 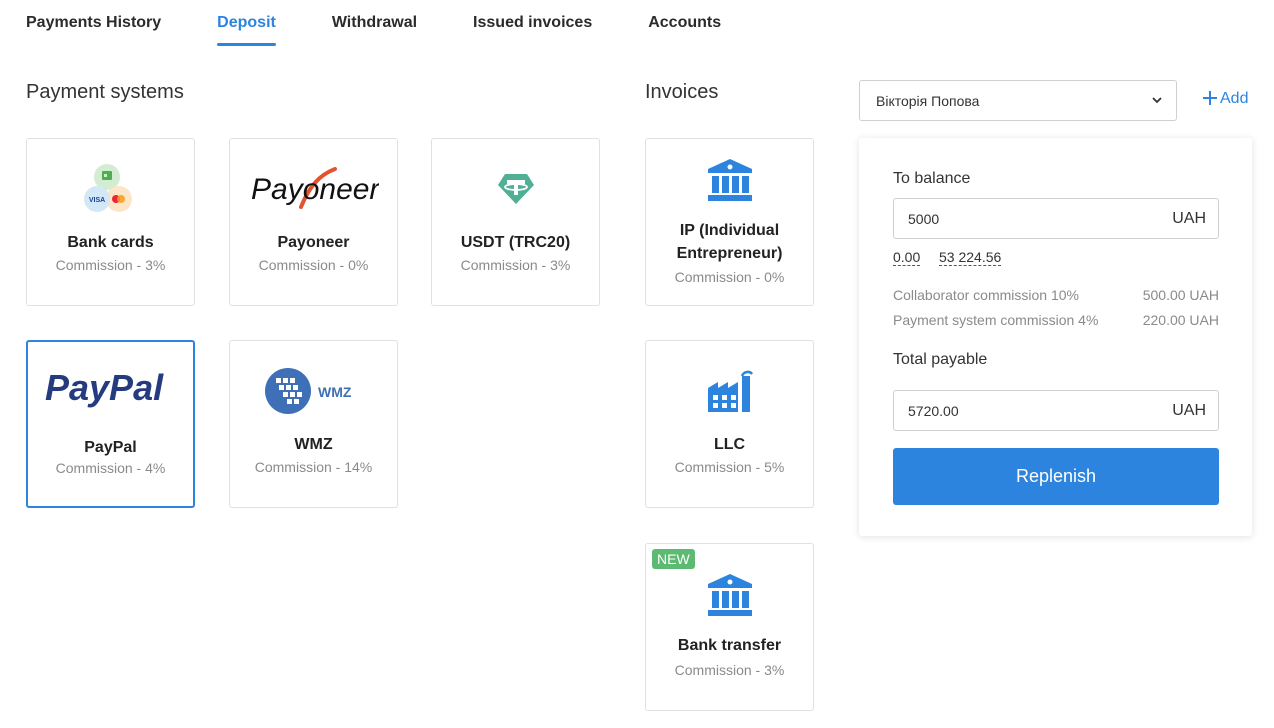 I want to click on paypal-logo-text: PayPal, so click(x=104, y=387).